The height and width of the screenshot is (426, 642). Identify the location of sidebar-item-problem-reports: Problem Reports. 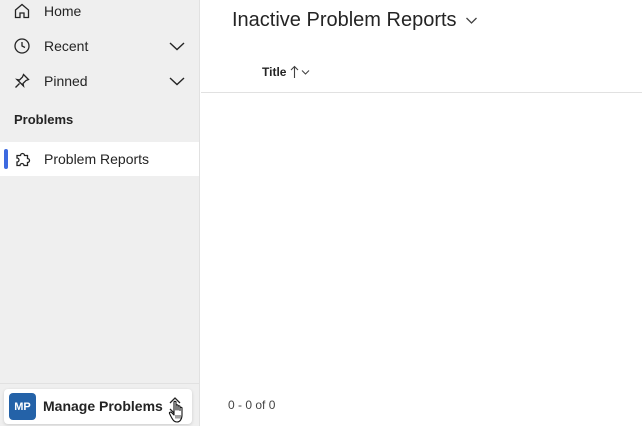
(99, 159).